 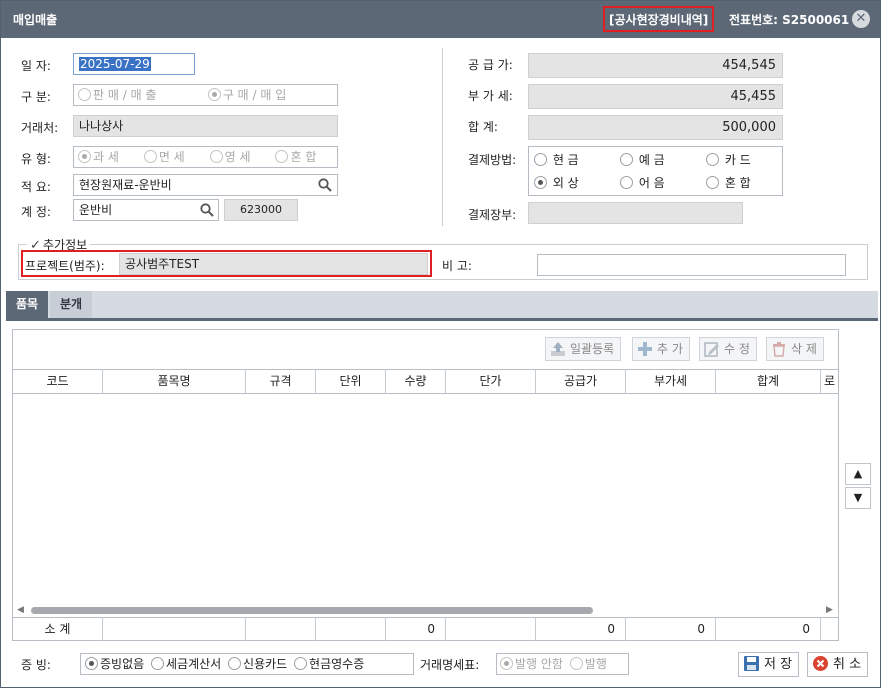 I want to click on plus-icon, so click(x=645, y=349).